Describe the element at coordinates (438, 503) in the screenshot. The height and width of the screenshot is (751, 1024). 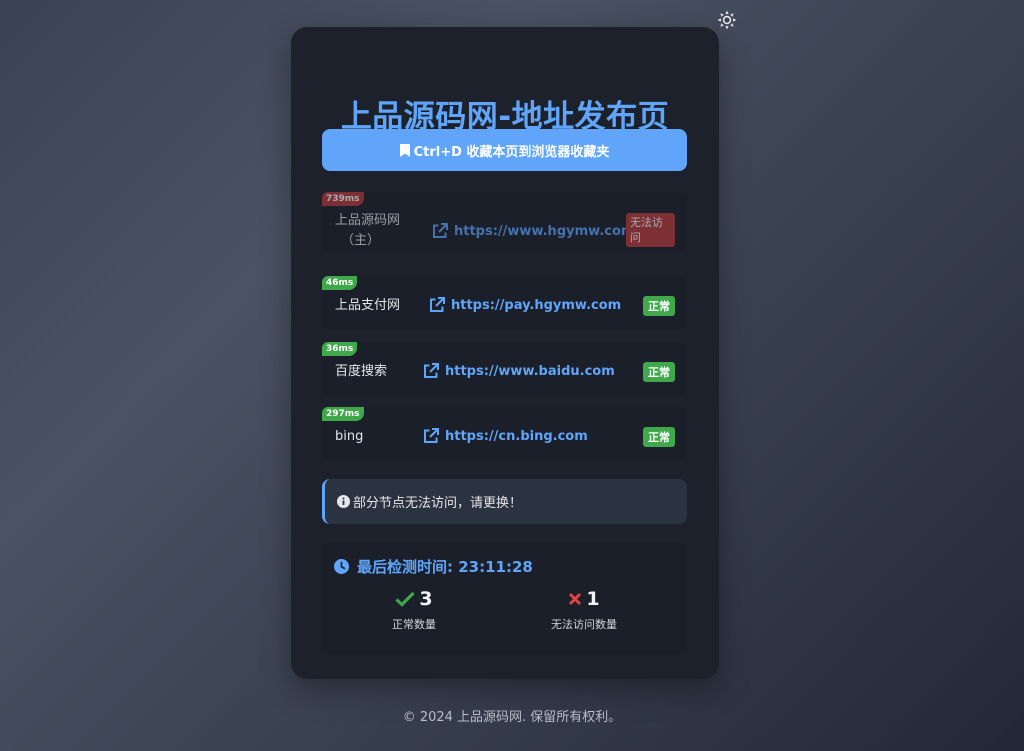
I see `notice-text: 部分节点无法访问，请更换！` at that location.